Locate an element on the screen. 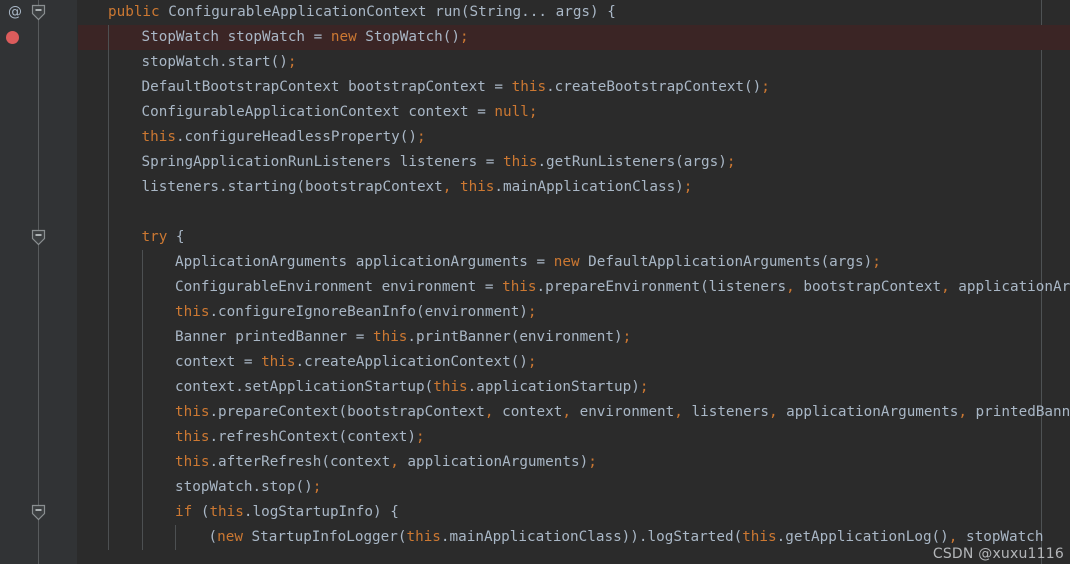 This screenshot has width=1070, height=564. code-token: applicationArguments) is located at coordinates (493, 462).